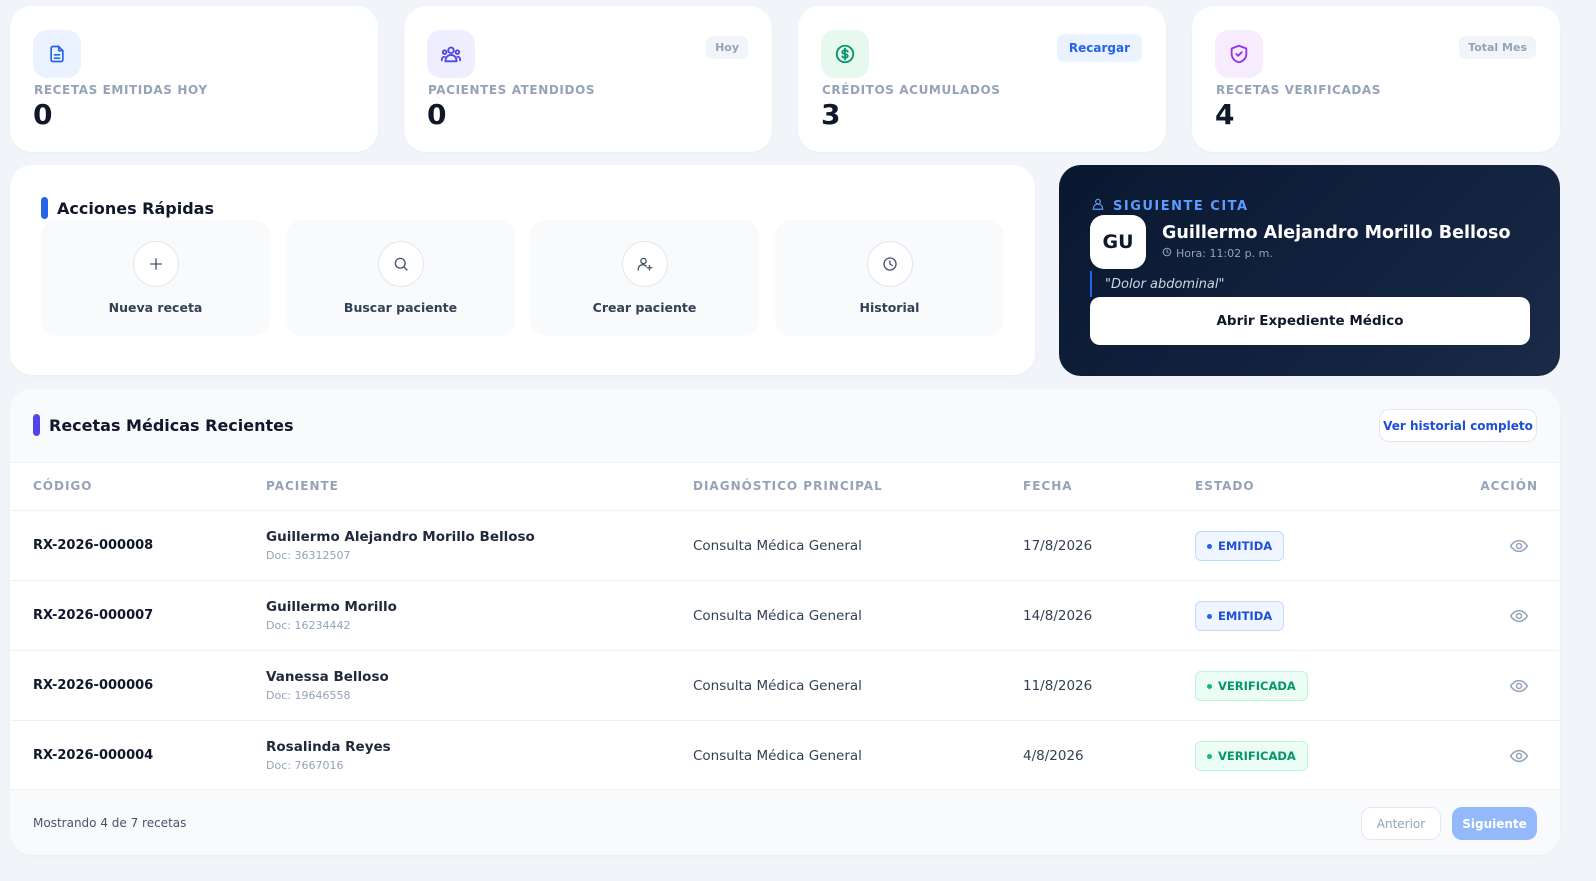 The width and height of the screenshot is (1596, 881). Describe the element at coordinates (1157, 284) in the screenshot. I see `appointment-reason: "Dolor abdominal"` at that location.